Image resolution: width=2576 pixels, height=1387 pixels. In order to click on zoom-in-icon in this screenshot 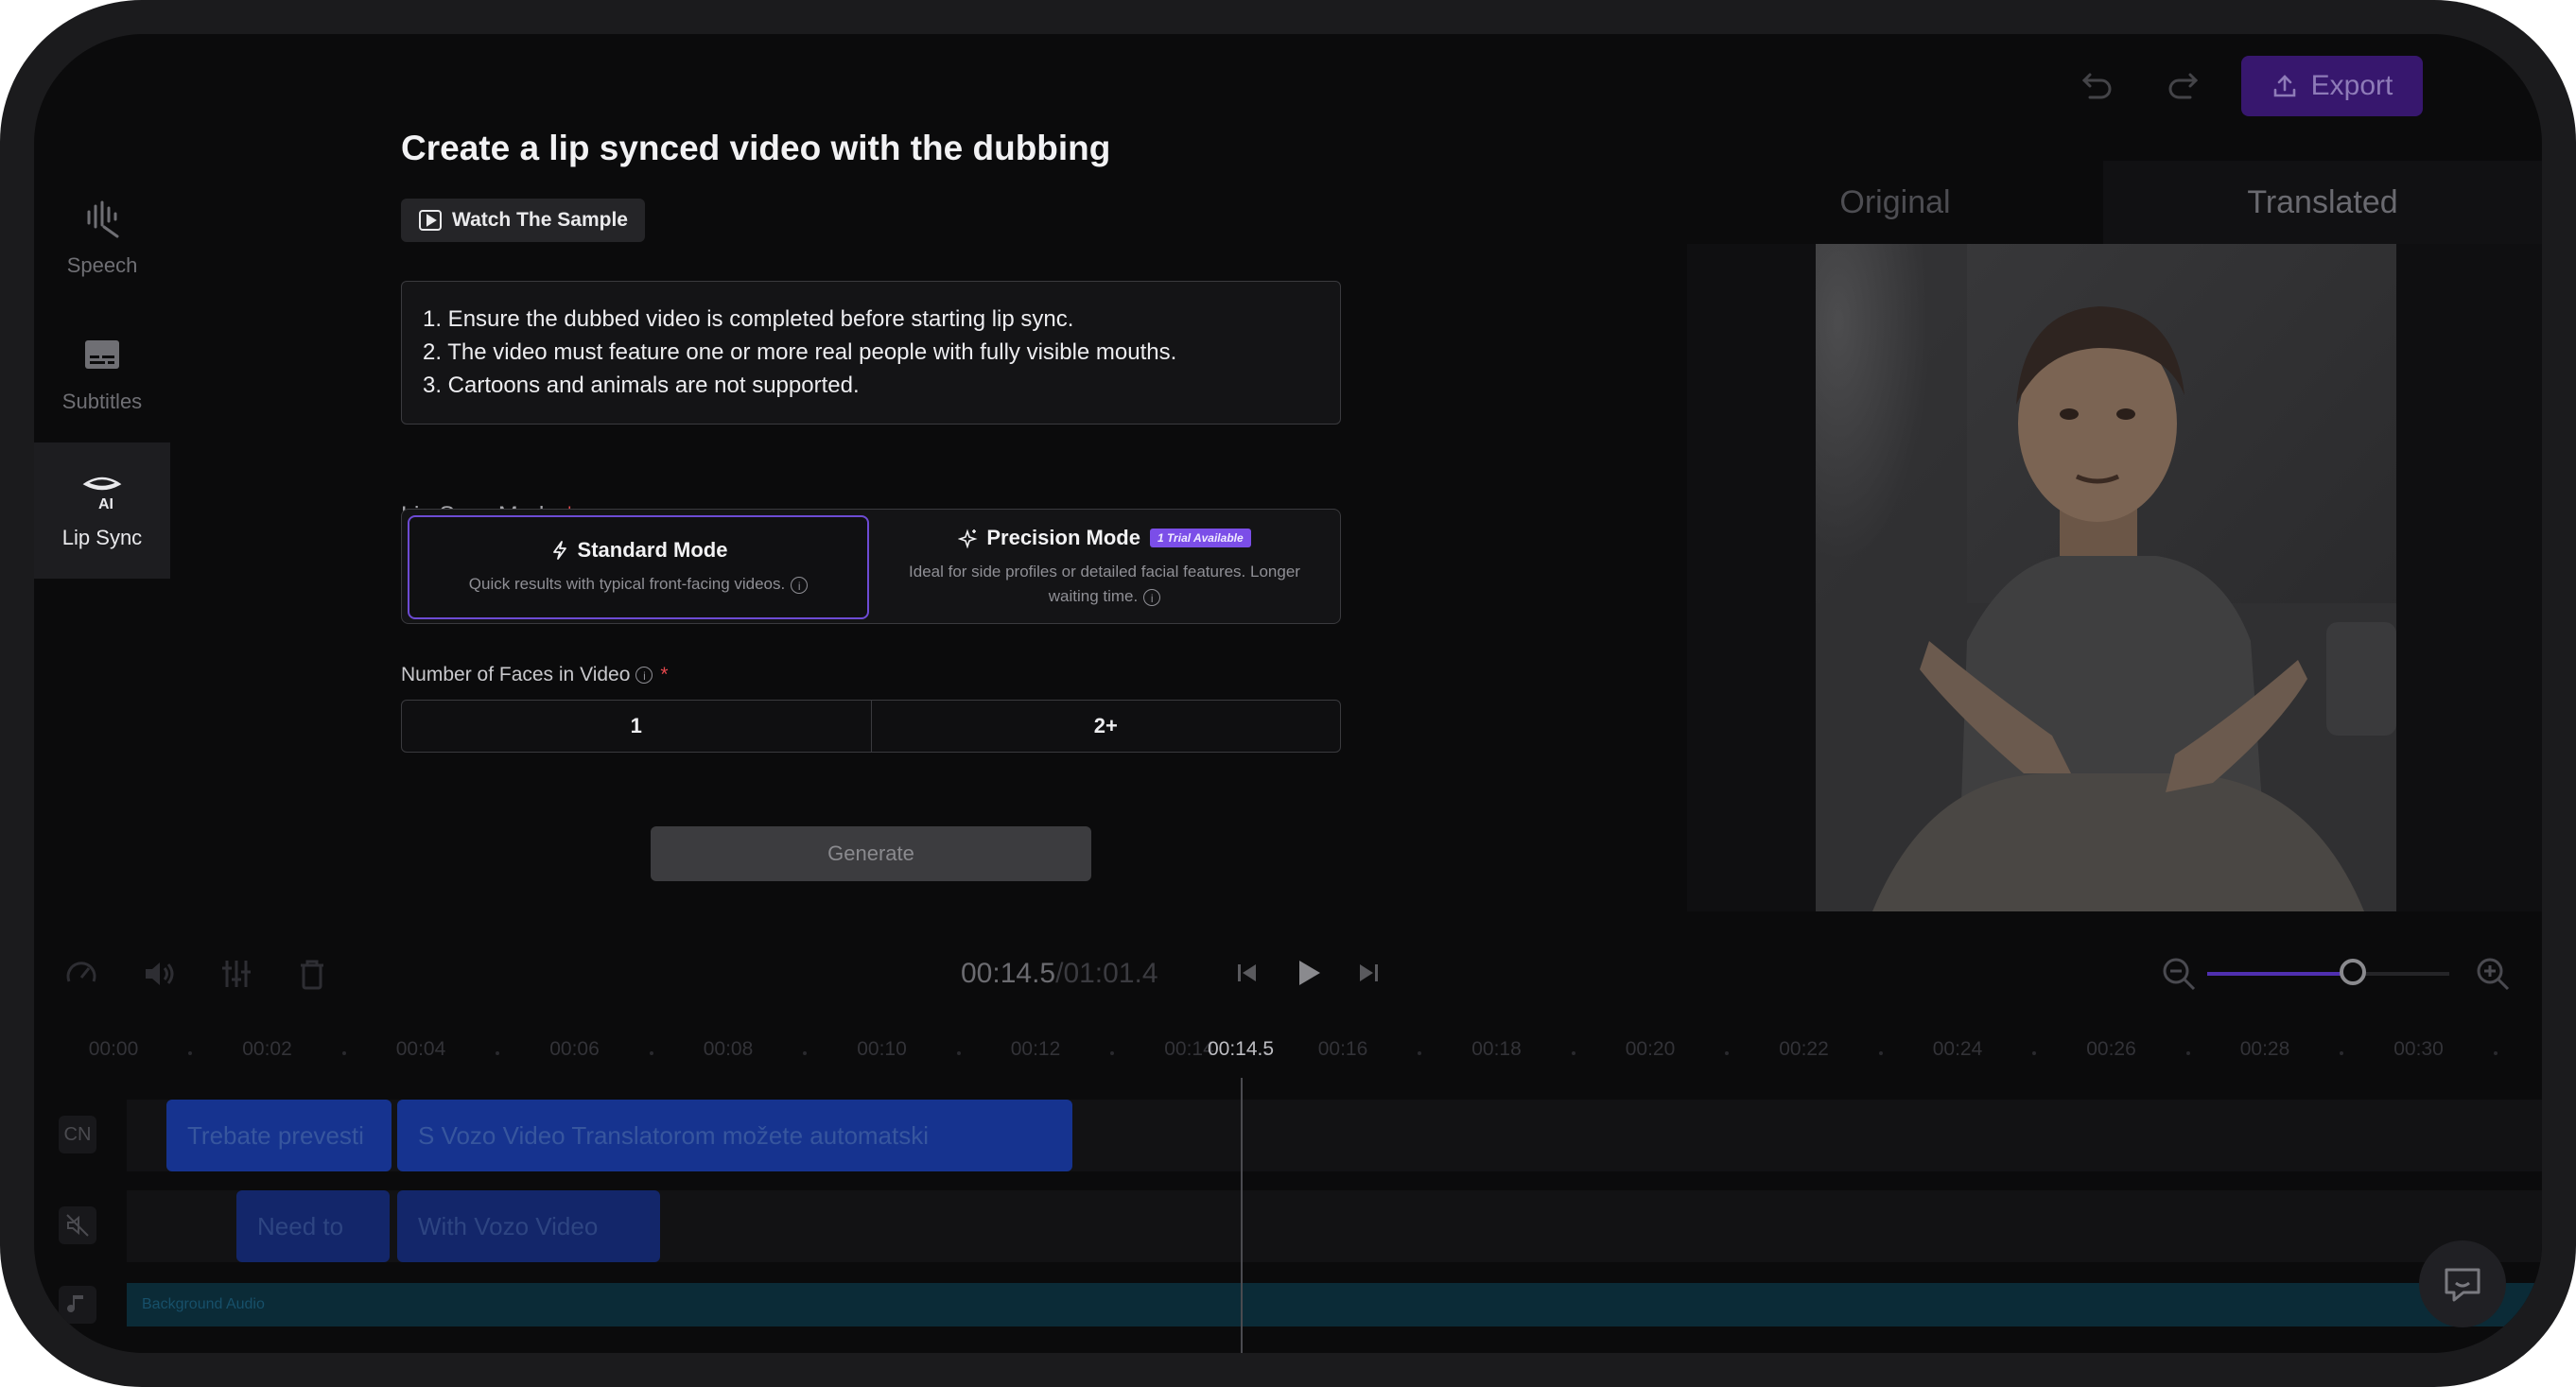, I will do `click(2493, 974)`.